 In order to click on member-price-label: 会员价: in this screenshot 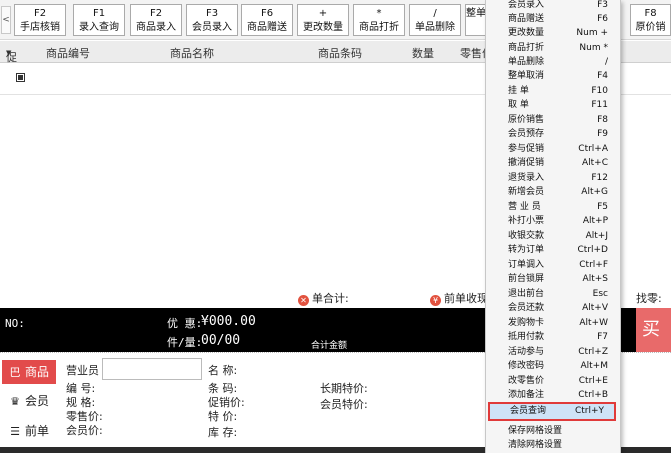, I will do `click(84, 430)`.